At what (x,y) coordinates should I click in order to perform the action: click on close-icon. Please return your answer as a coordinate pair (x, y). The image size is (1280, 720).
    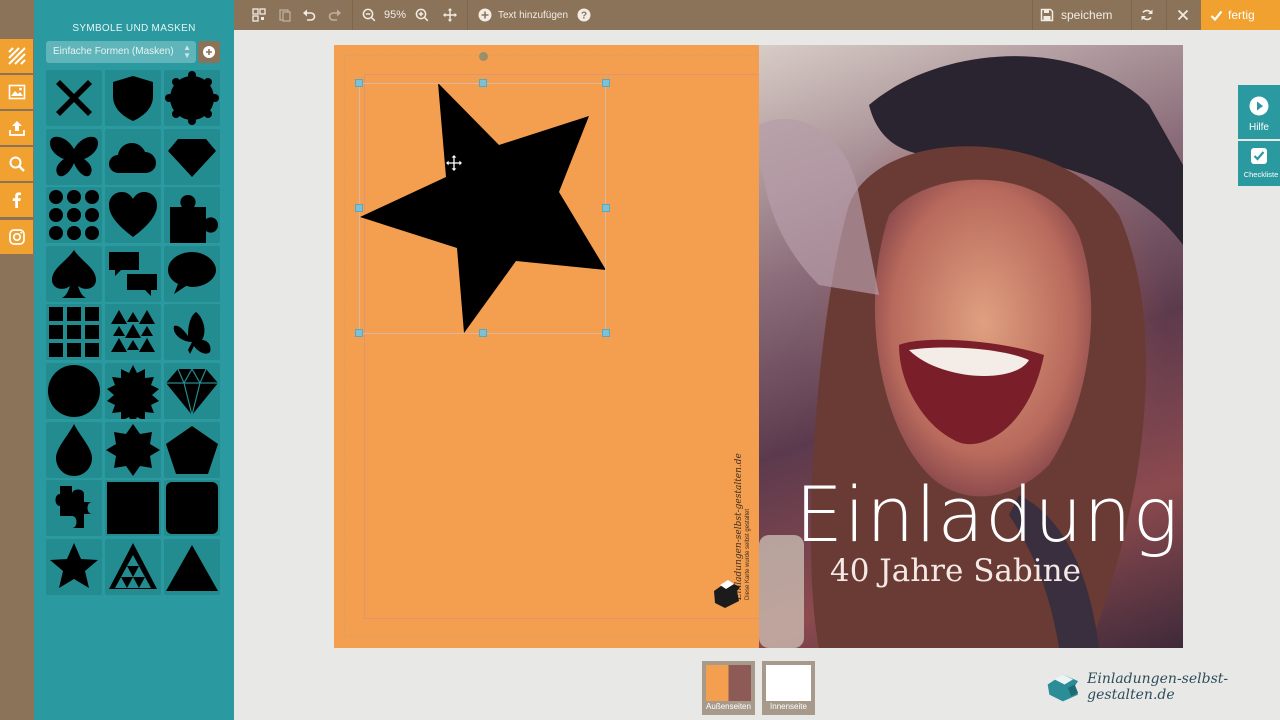
    Looking at the image, I should click on (1183, 15).